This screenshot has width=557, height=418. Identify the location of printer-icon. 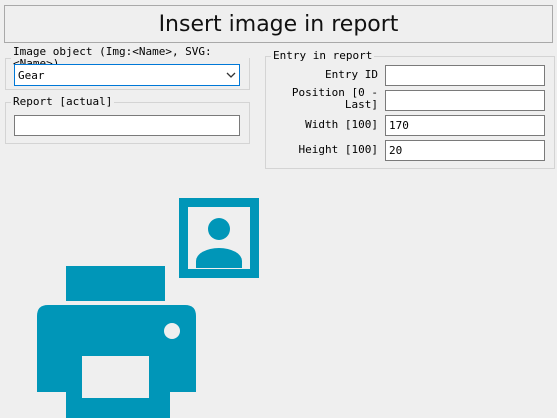
(116, 342).